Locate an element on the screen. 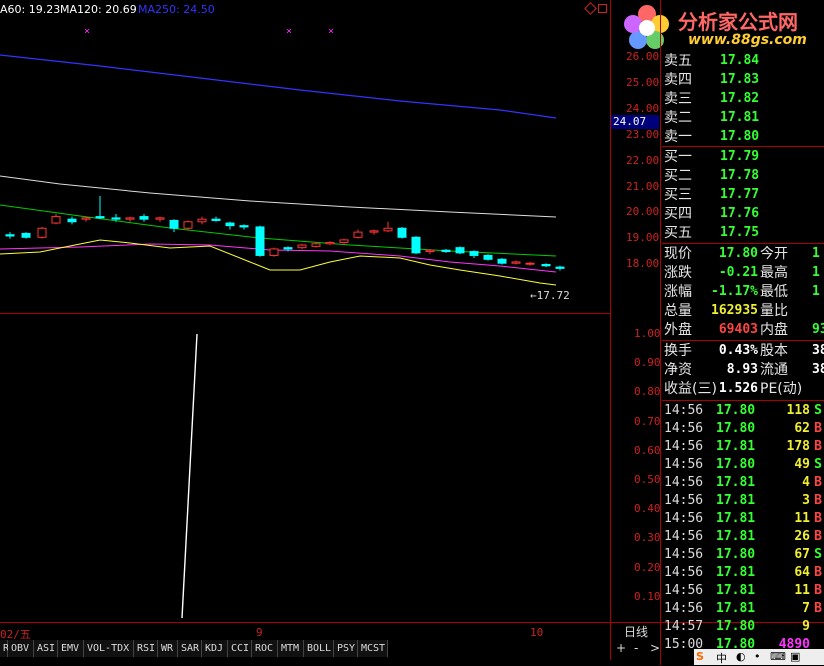 Image resolution: width=824 pixels, height=666 pixels. indicator-tick-label: 0.20 is located at coordinates (647, 567).